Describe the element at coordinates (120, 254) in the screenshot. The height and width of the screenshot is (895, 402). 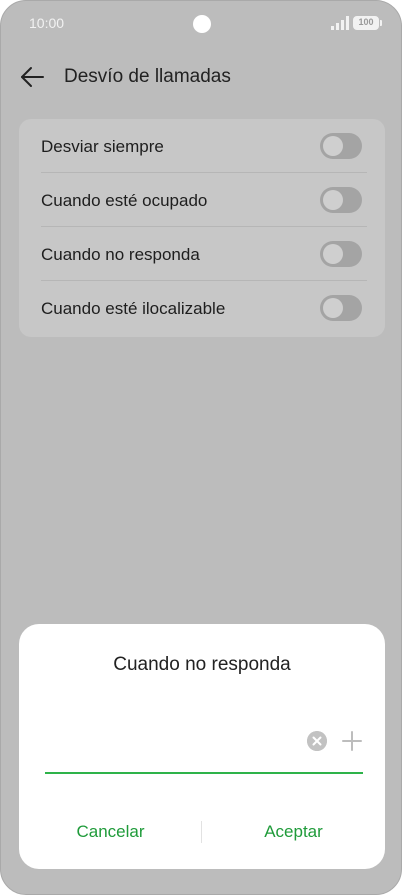
I see `setting-label: Cuando no responda` at that location.